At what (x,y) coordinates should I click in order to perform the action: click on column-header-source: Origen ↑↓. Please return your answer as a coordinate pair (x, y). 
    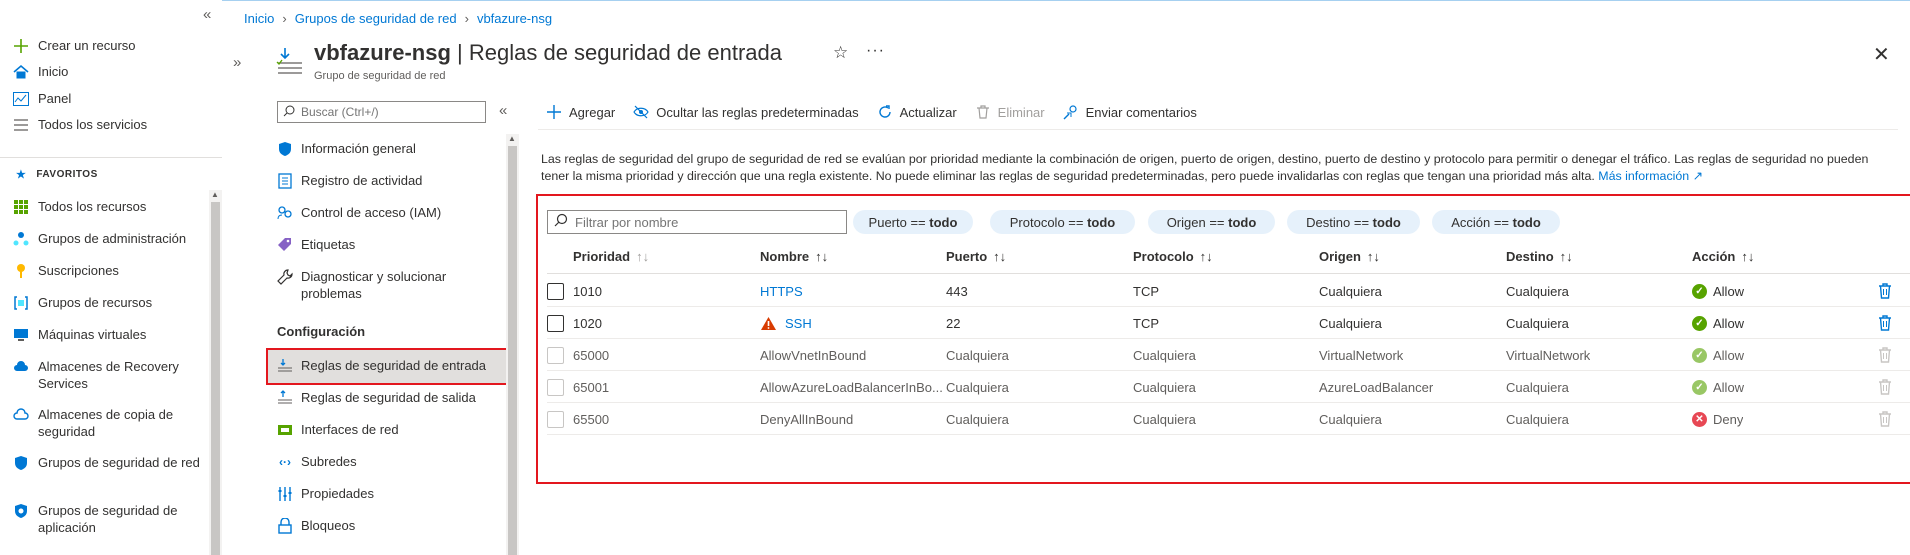
    Looking at the image, I should click on (1349, 256).